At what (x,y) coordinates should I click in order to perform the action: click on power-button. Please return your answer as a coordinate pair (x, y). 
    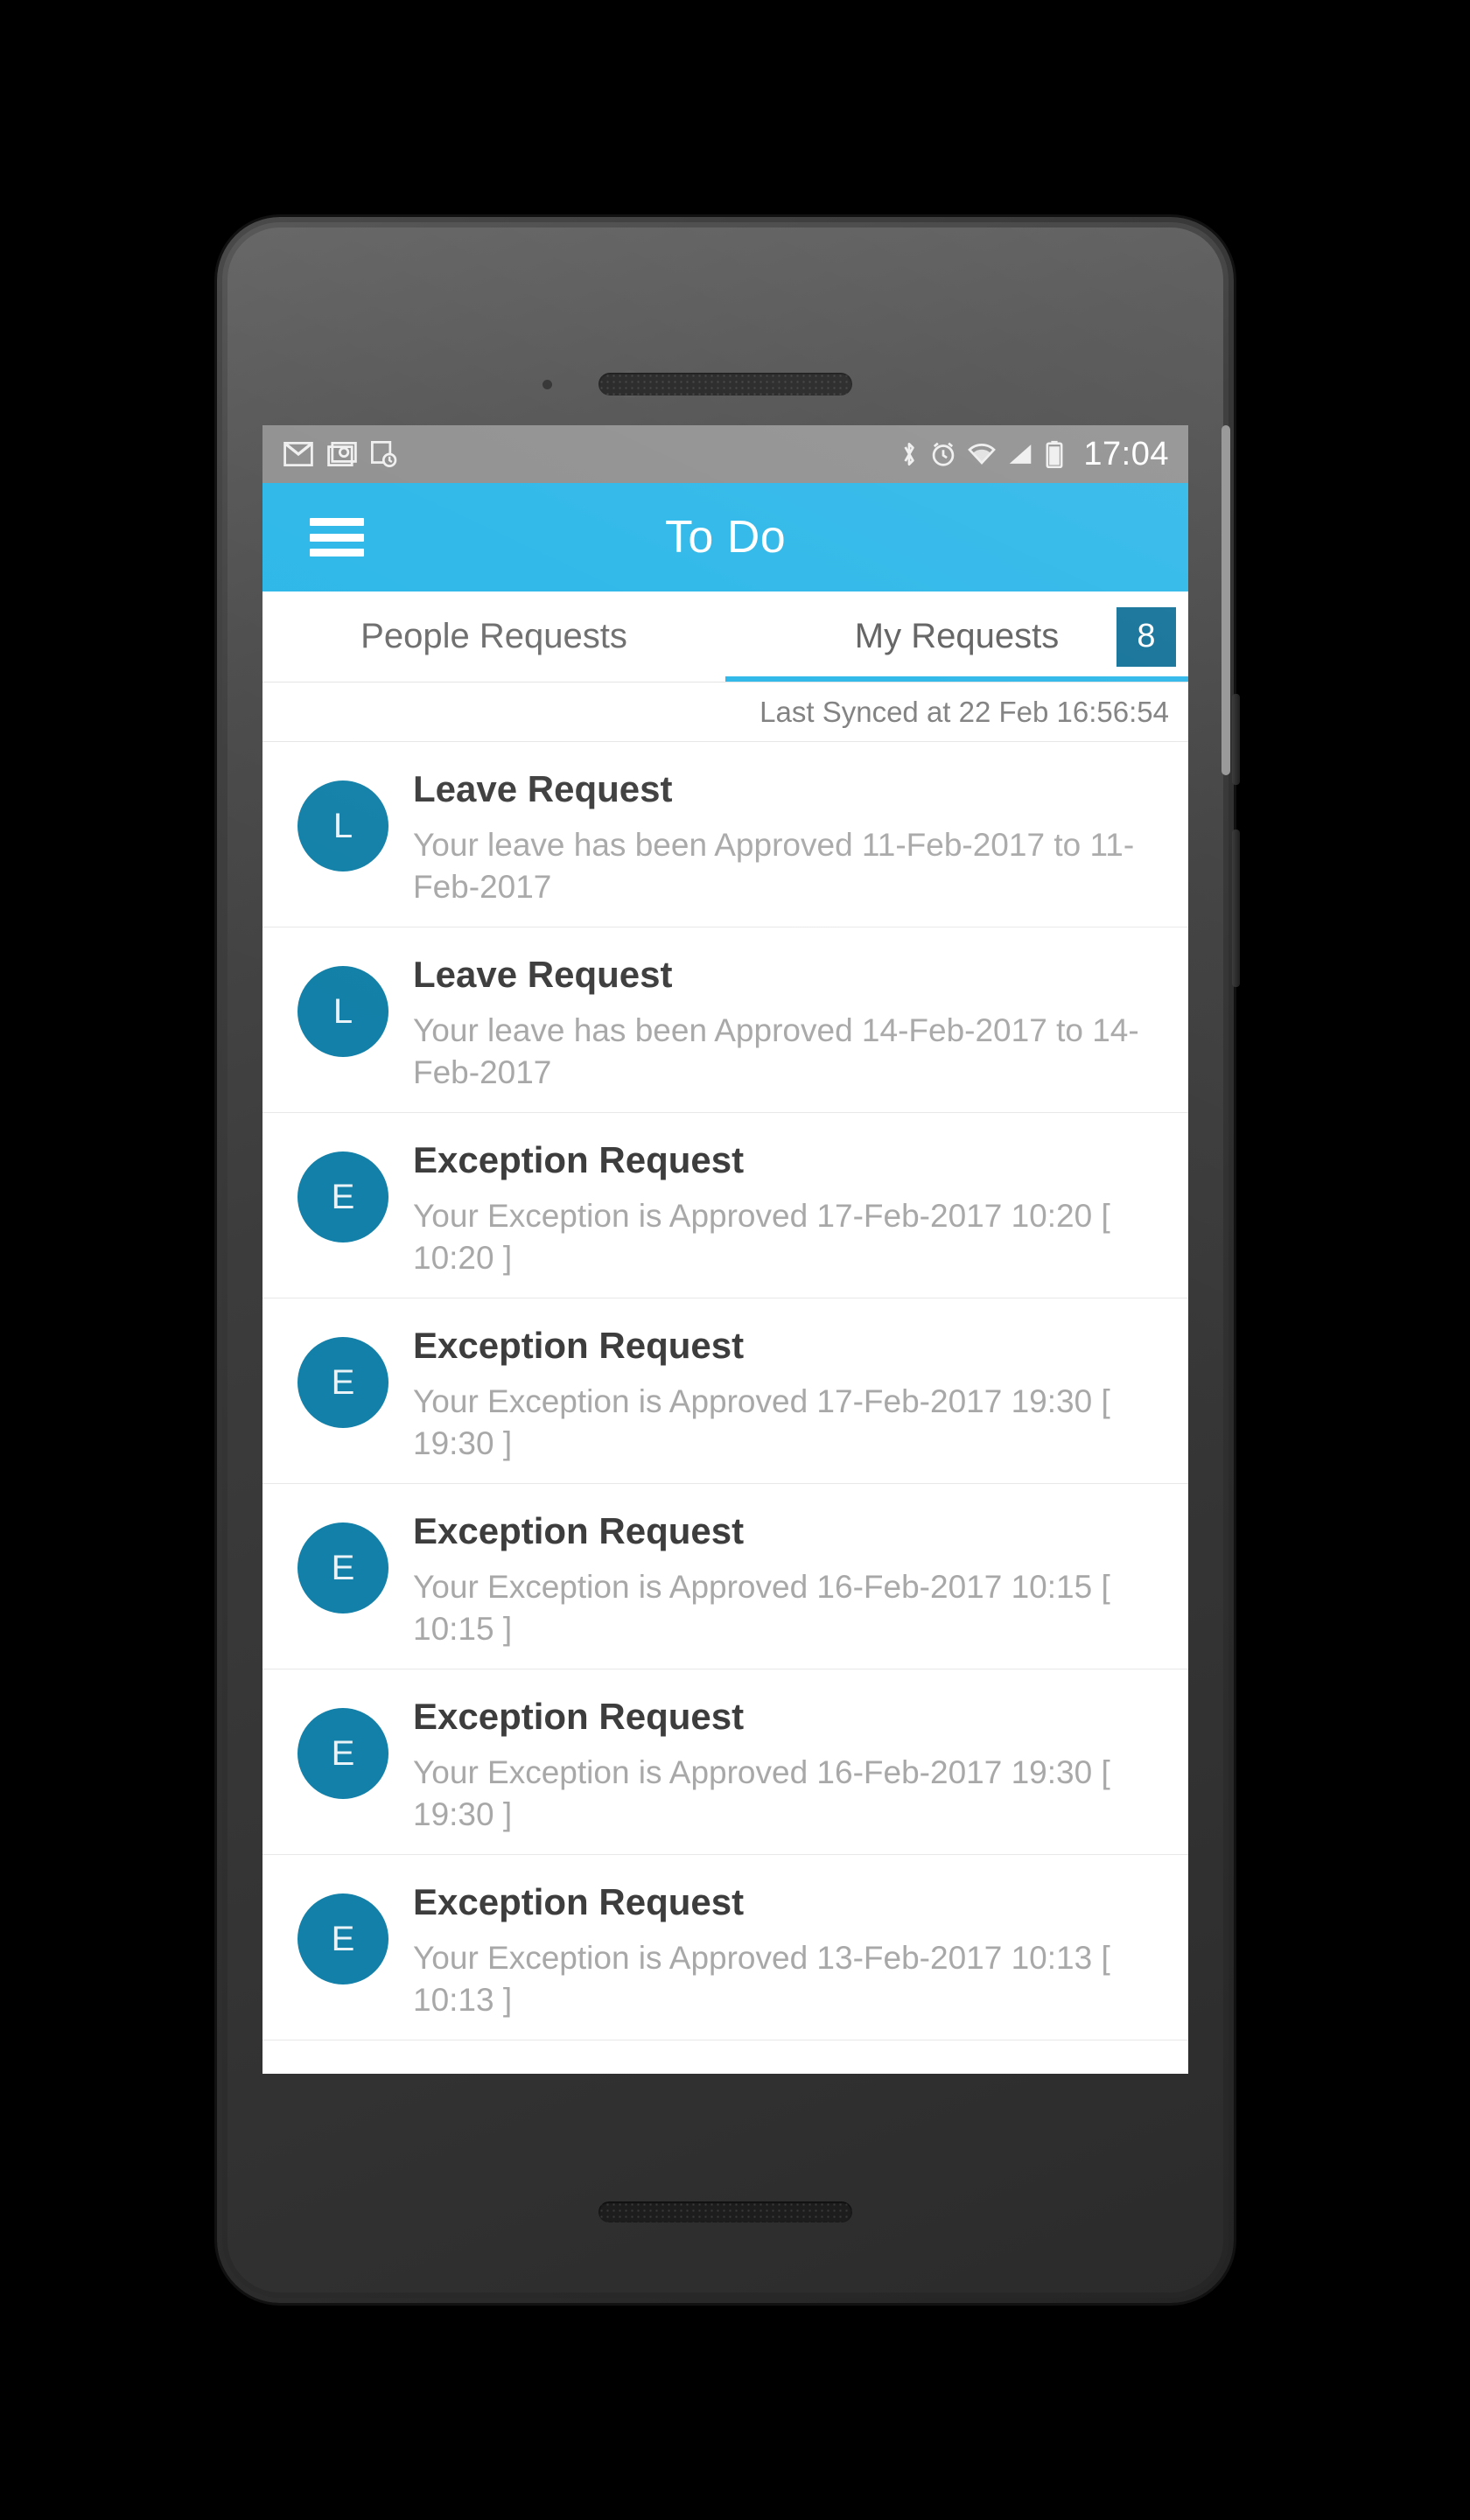
    Looking at the image, I should click on (1236, 739).